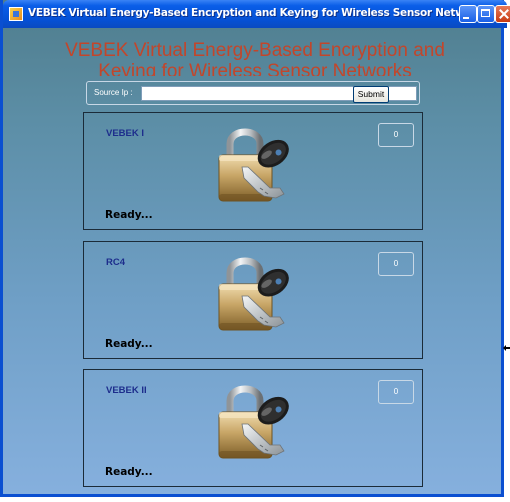 Image resolution: width=510 pixels, height=502 pixels. I want to click on submit-button: Submit, so click(371, 94).